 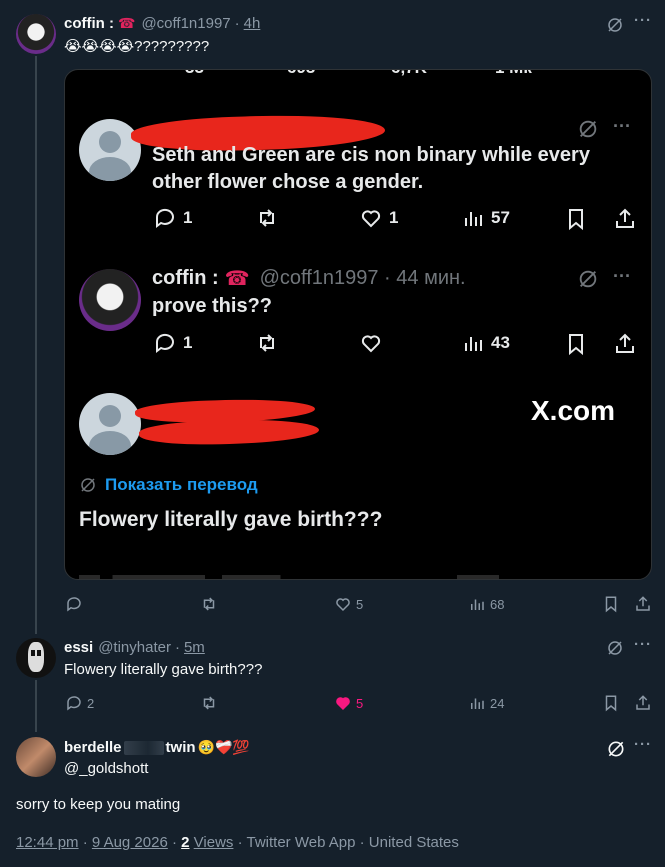 What do you see at coordinates (137, 46) in the screenshot?
I see `tweet-text: 😭😭😭😭?????????` at bounding box center [137, 46].